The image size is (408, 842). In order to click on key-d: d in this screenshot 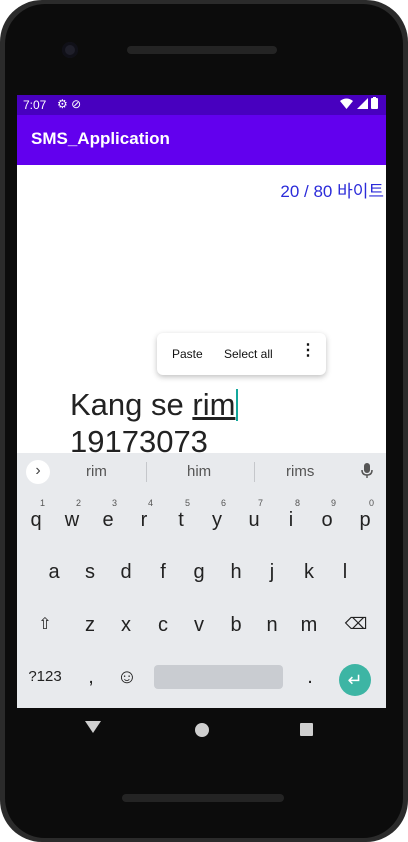, I will do `click(126, 572)`.